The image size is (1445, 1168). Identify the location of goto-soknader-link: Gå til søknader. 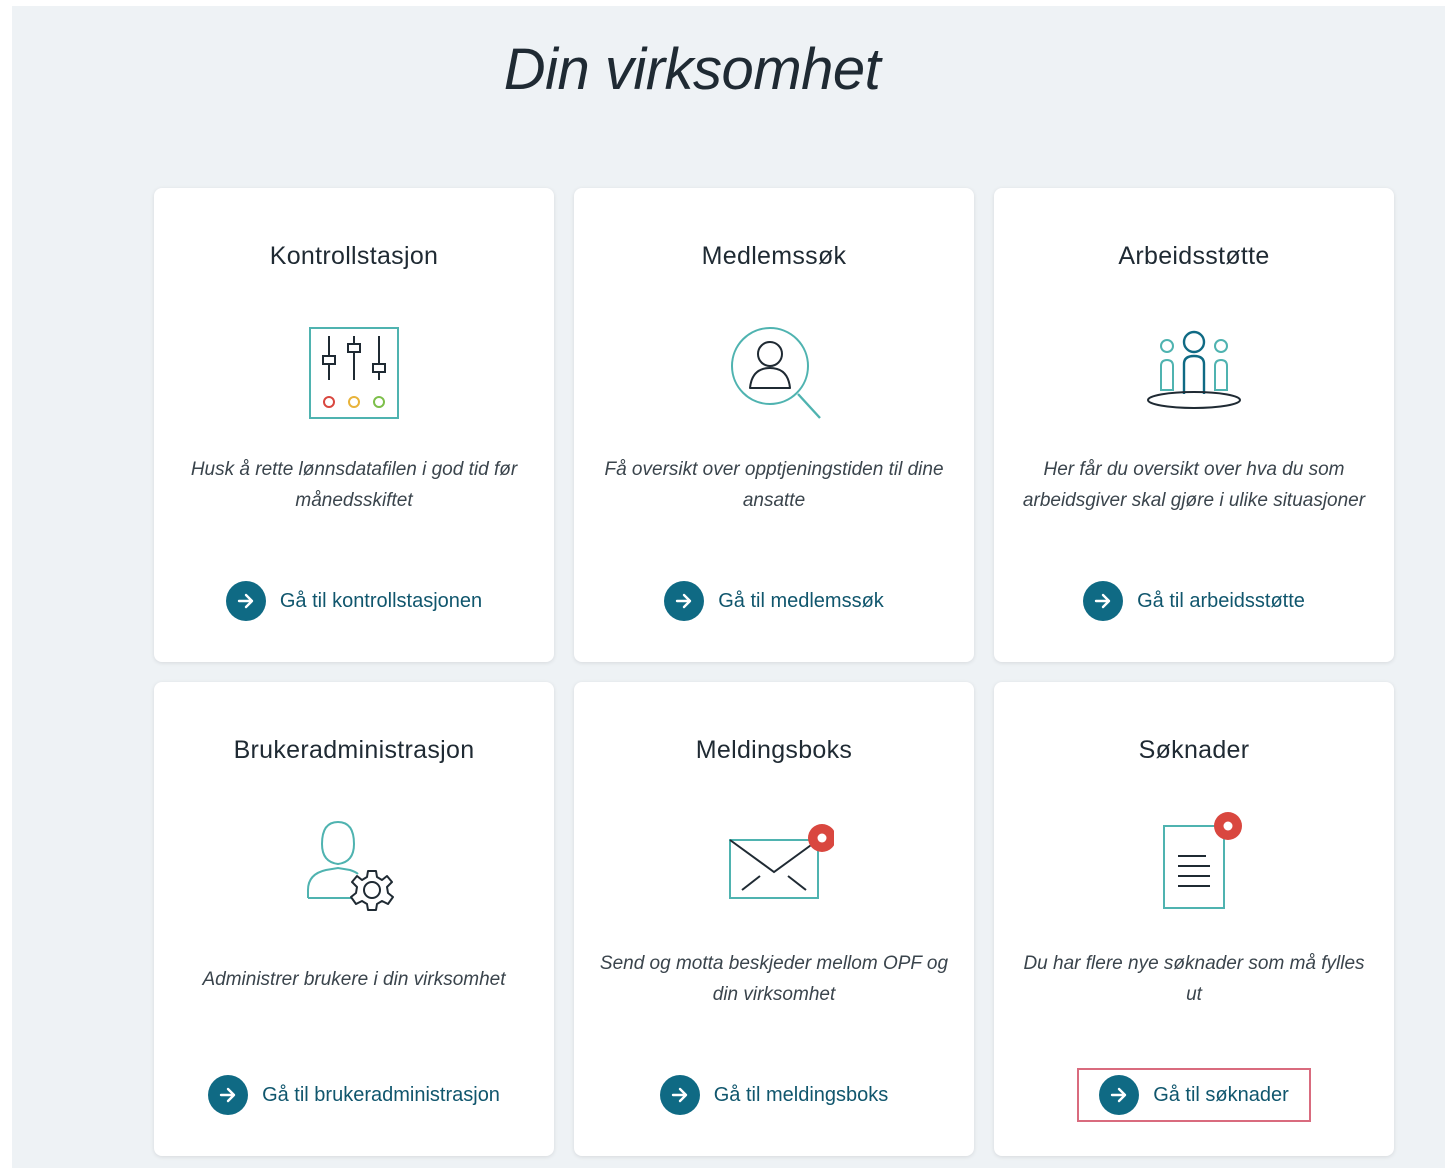
(1194, 1095).